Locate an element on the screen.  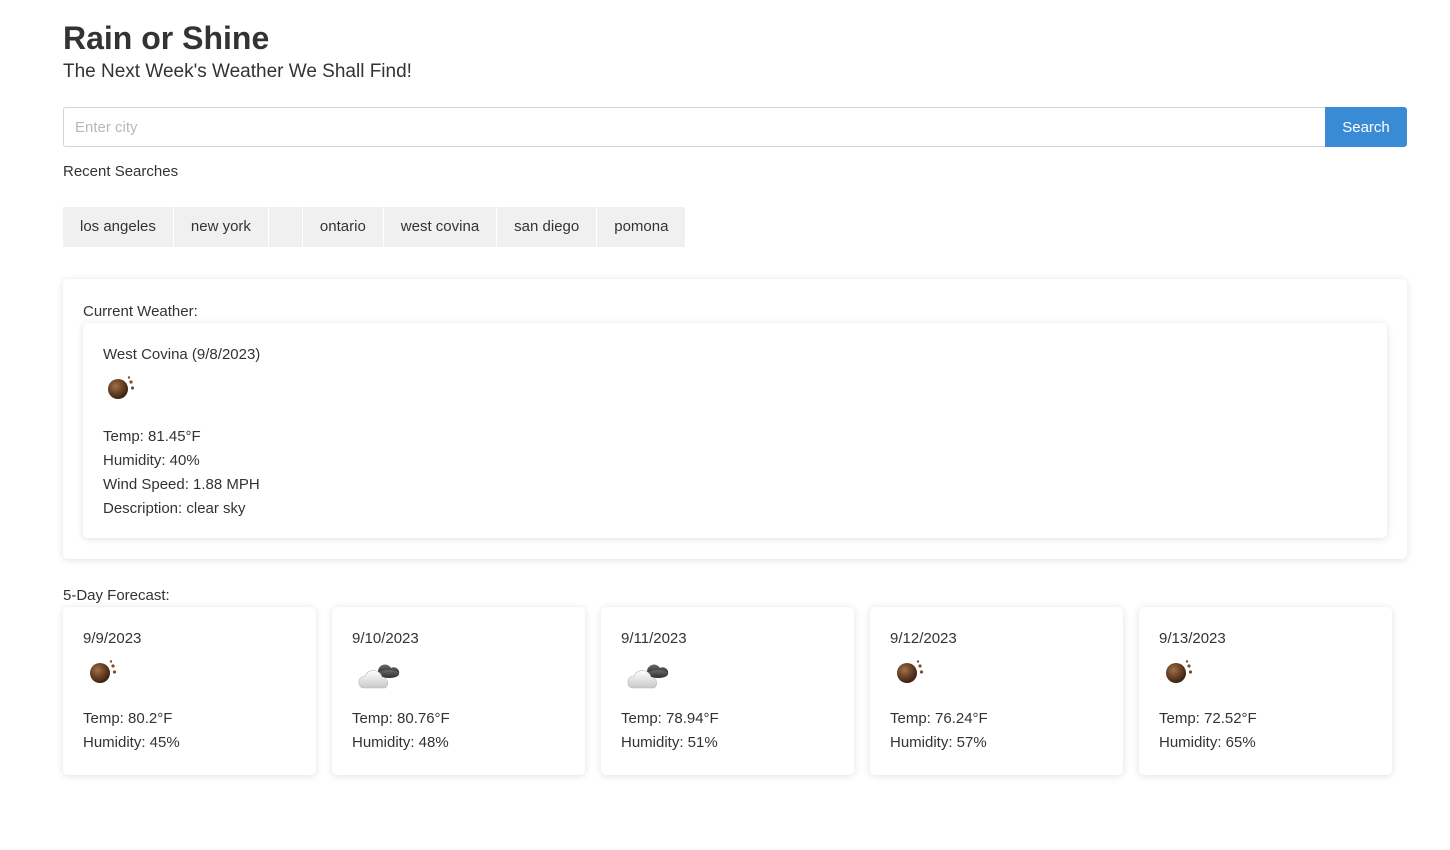
forecast-stats: Temp: 76.24°F Humidity: 57% is located at coordinates (939, 731).